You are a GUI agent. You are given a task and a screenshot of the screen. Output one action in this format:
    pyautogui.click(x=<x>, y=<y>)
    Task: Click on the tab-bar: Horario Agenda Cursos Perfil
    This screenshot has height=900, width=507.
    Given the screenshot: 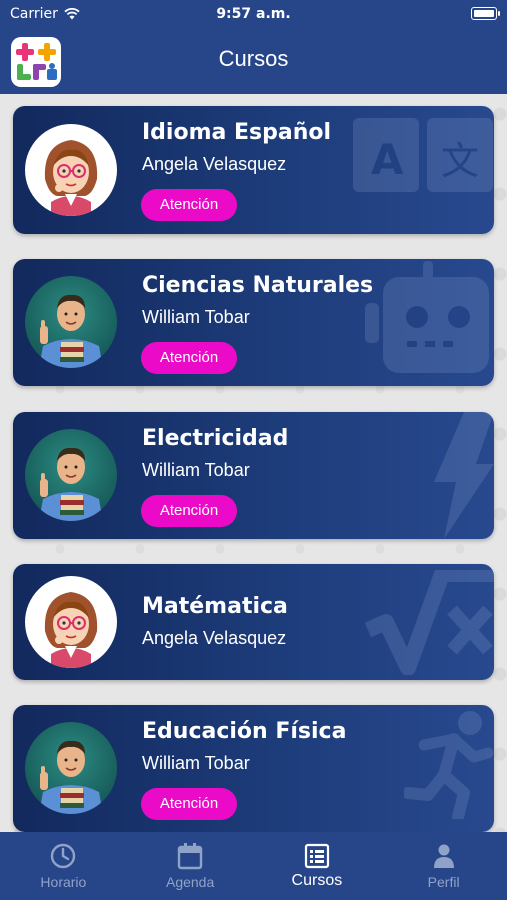 What is the action you would take?
    pyautogui.click(x=253, y=866)
    